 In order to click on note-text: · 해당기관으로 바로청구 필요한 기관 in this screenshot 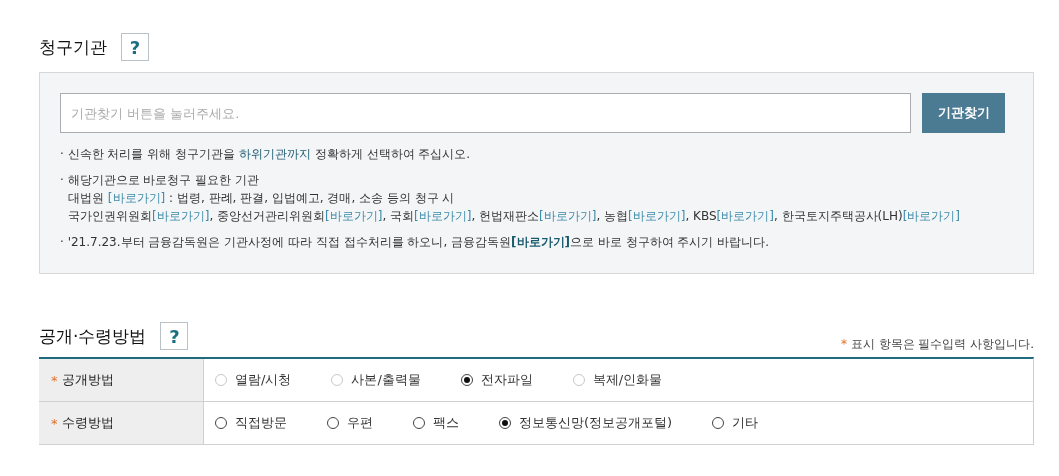, I will do `click(160, 180)`.